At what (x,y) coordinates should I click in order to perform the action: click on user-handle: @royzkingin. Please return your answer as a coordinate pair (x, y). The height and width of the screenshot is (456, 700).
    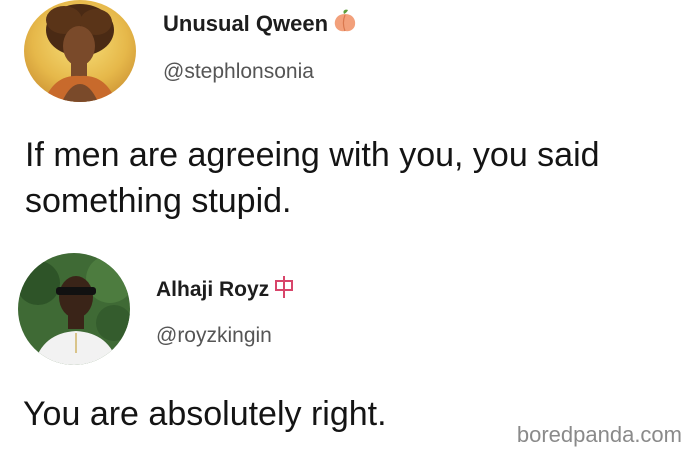
    Looking at the image, I should click on (214, 336).